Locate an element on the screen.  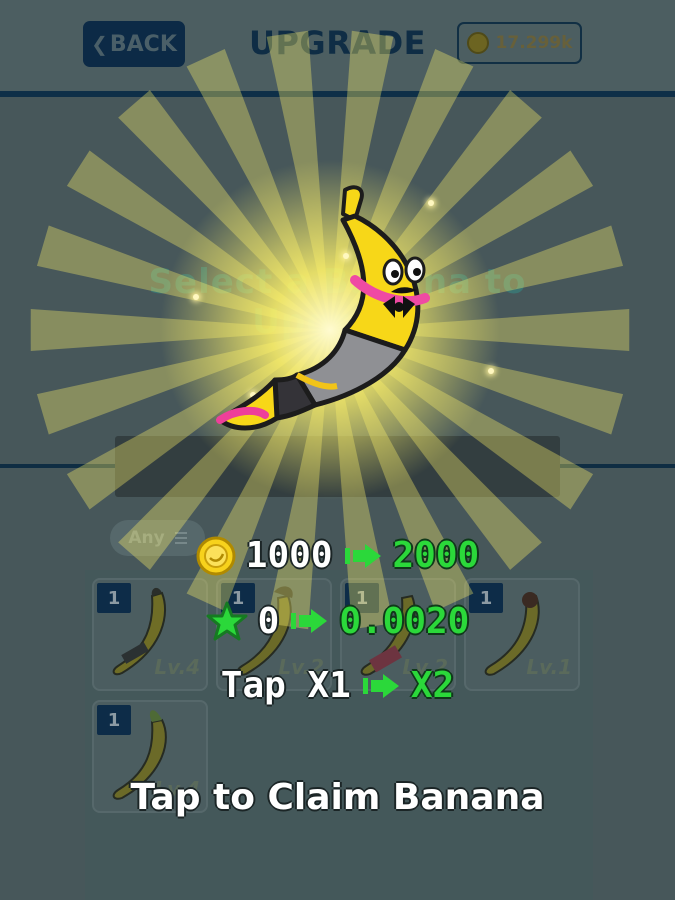
star-icon is located at coordinates (227, 621).